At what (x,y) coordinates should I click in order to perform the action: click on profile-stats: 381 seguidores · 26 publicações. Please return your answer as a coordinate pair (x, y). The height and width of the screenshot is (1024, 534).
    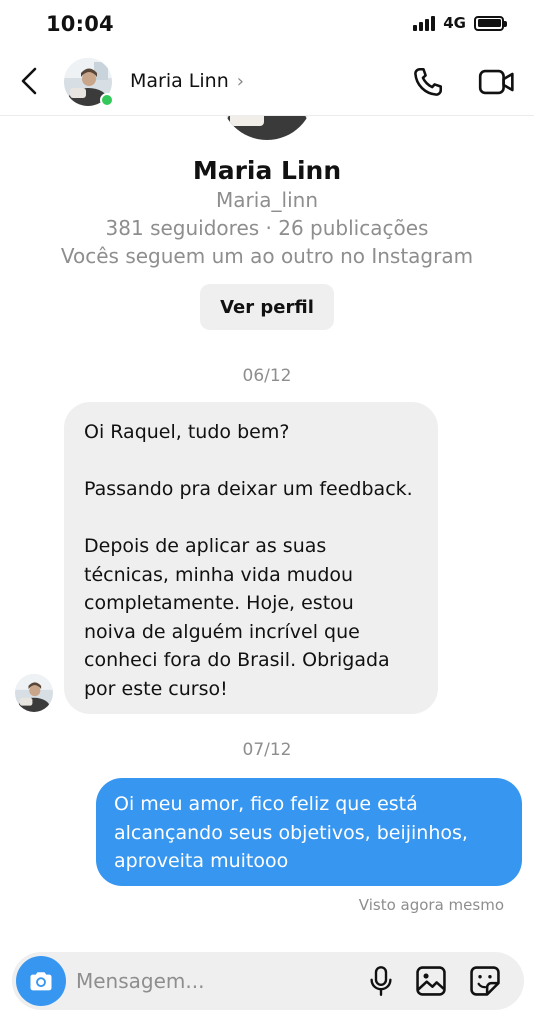
    Looking at the image, I should click on (267, 228).